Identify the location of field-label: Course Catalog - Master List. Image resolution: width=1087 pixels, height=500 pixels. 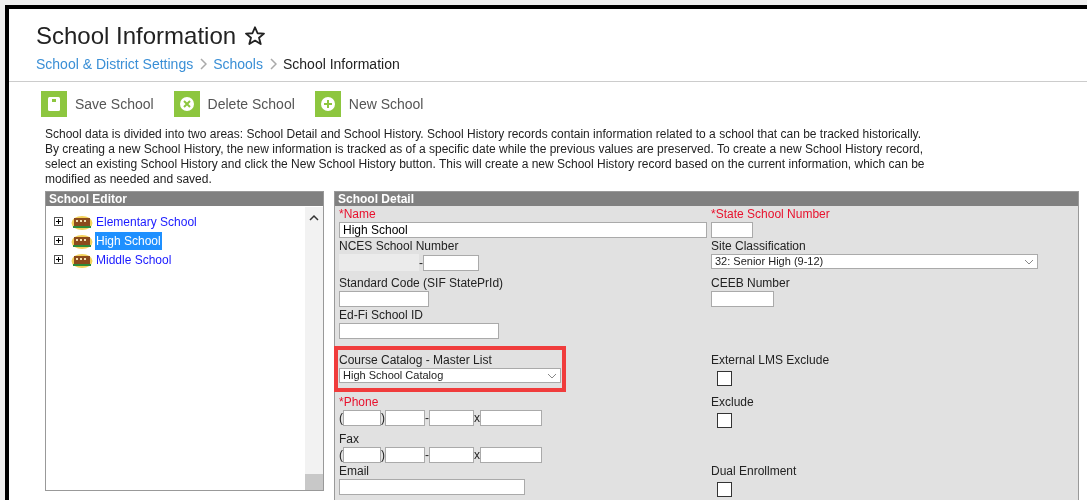
(416, 360).